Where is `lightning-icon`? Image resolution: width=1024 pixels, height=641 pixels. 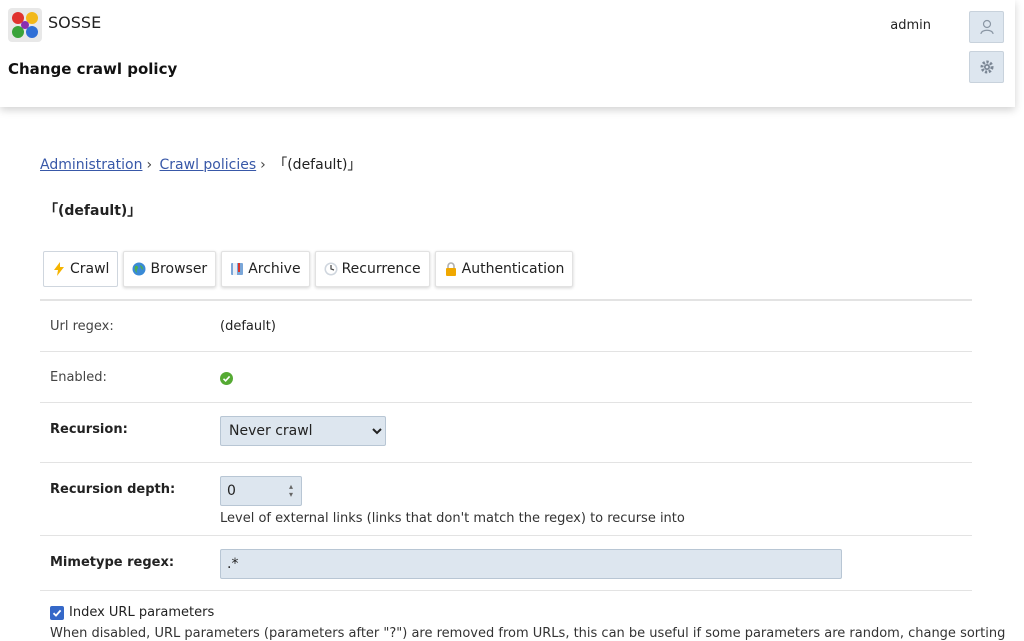 lightning-icon is located at coordinates (59, 269).